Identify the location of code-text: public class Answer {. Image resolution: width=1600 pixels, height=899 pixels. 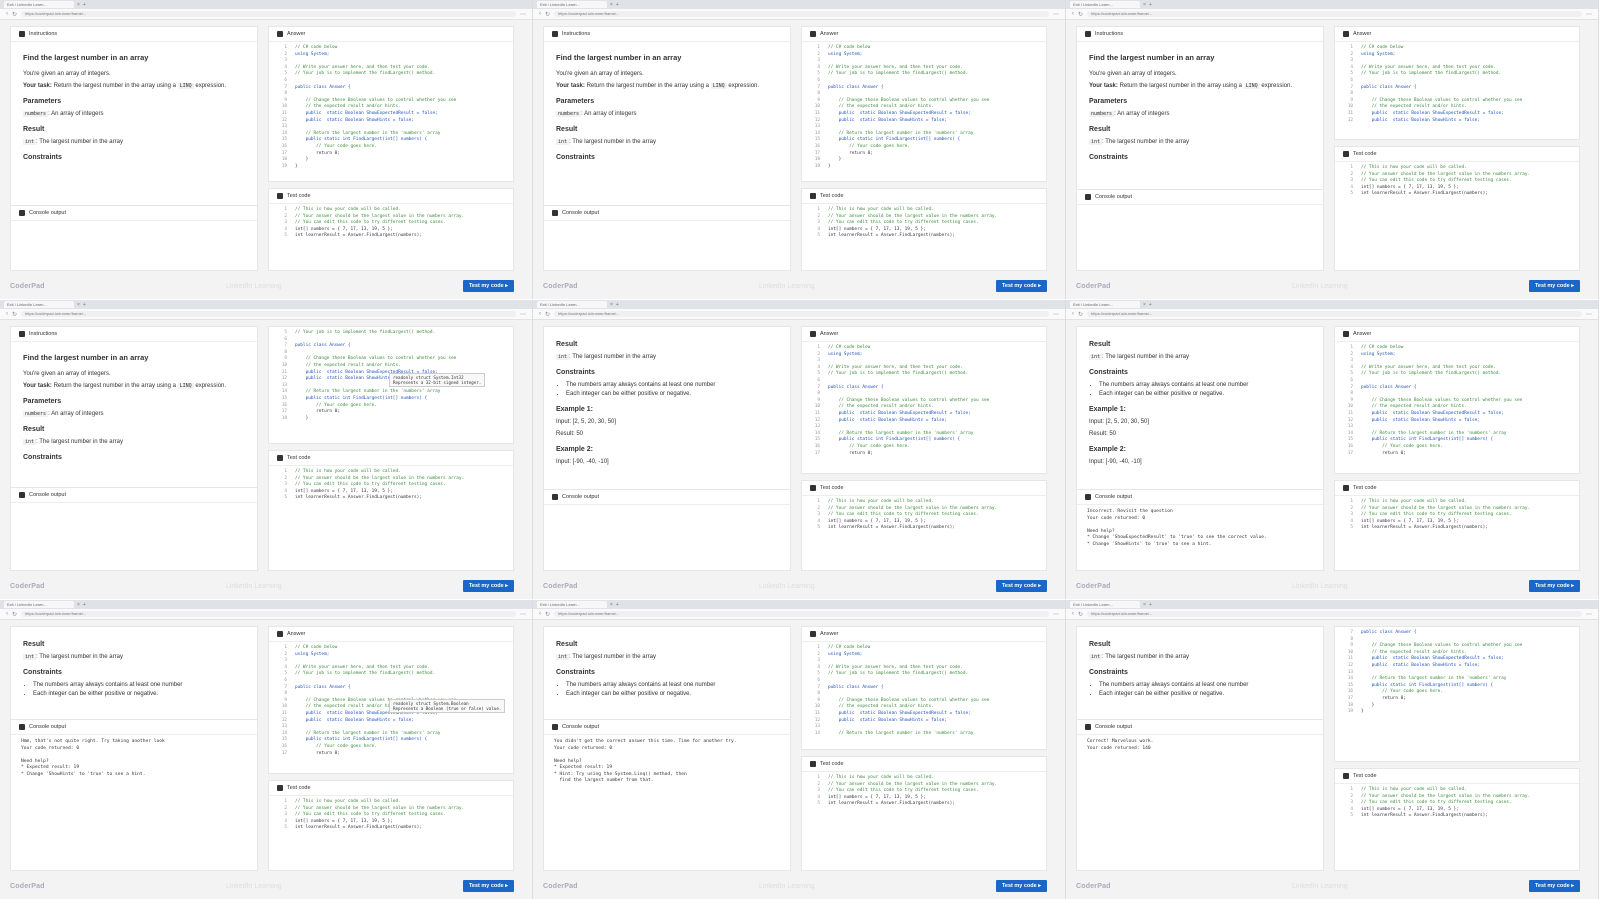
(856, 87).